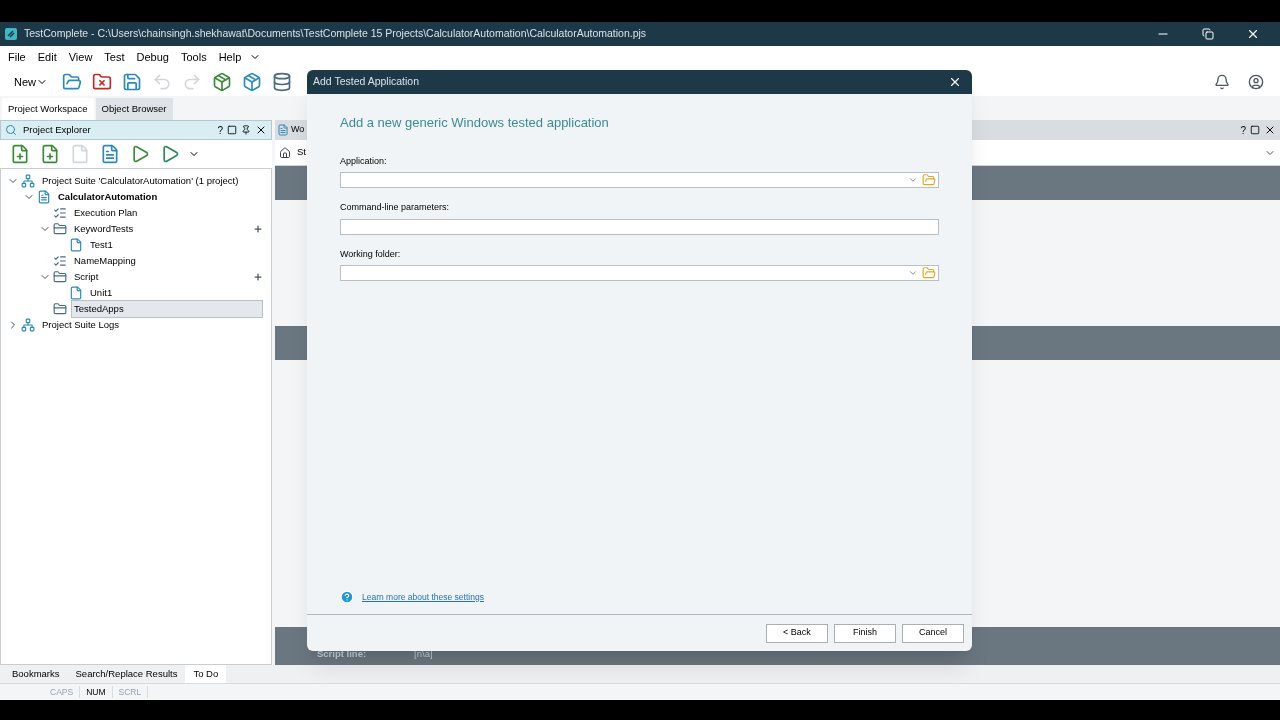 The image size is (1280, 720). Describe the element at coordinates (11, 130) in the screenshot. I see `explorer-icon` at that location.